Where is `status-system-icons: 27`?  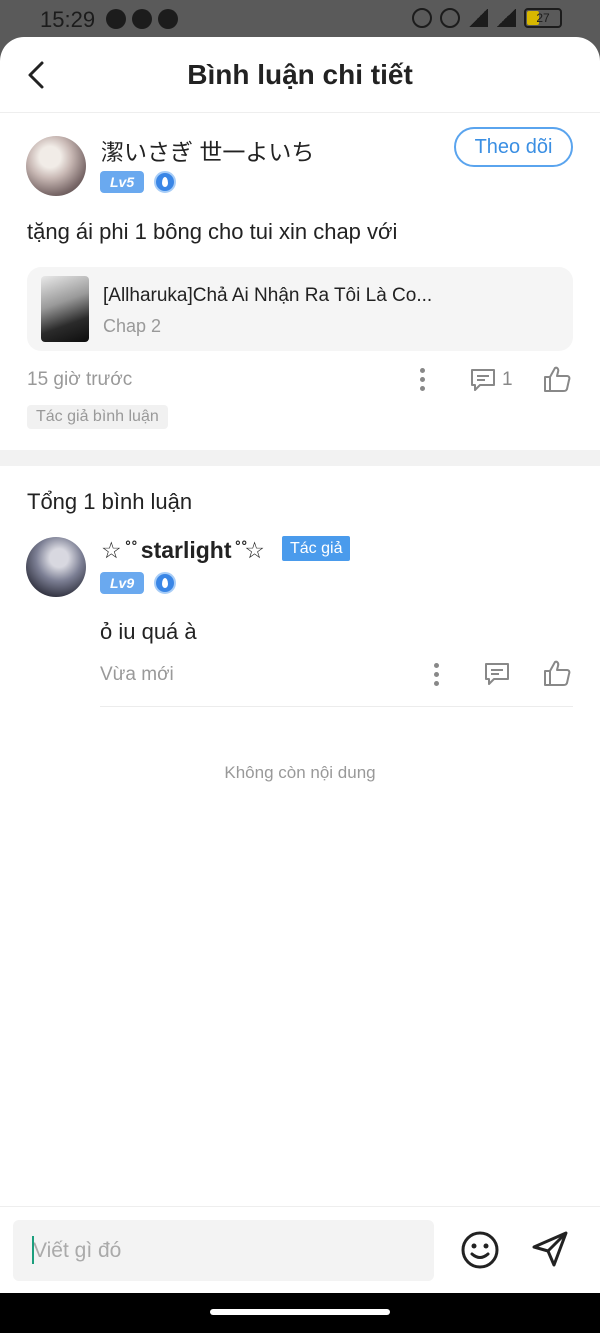
status-system-icons: 27 is located at coordinates (487, 18).